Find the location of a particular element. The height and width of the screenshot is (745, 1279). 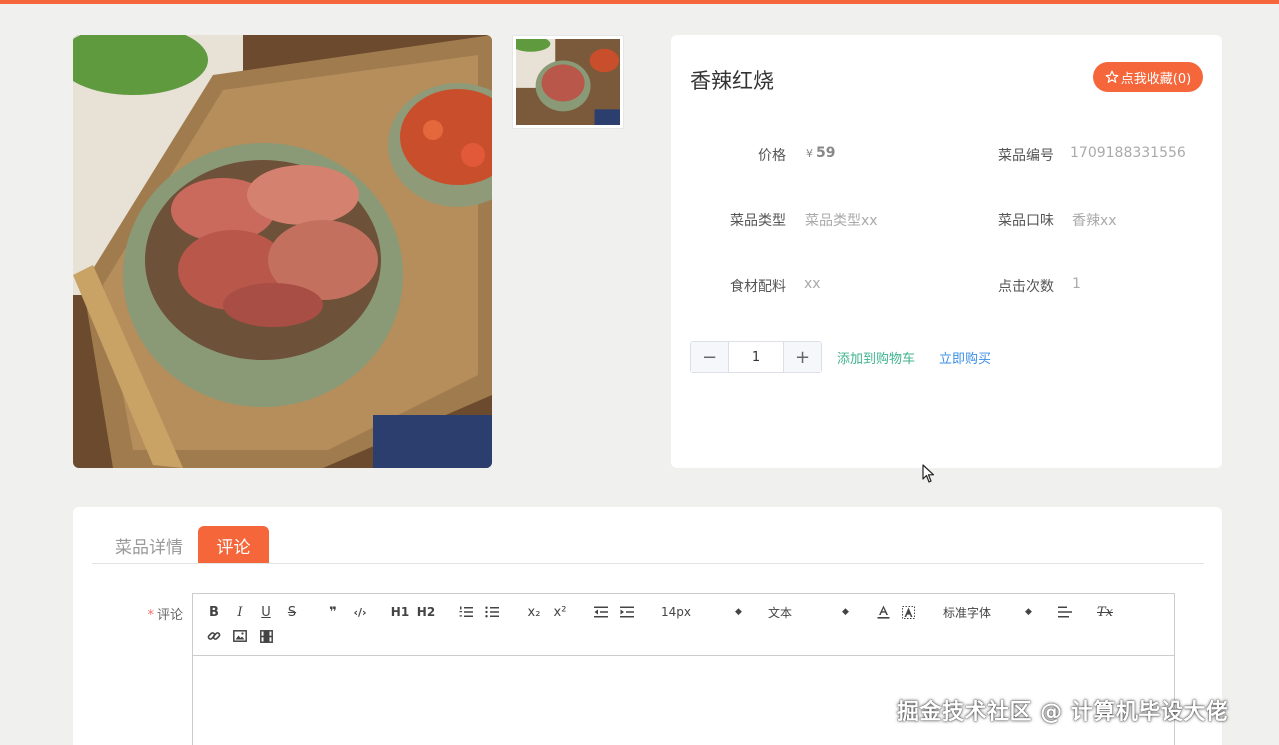

text-color-button is located at coordinates (883, 612).